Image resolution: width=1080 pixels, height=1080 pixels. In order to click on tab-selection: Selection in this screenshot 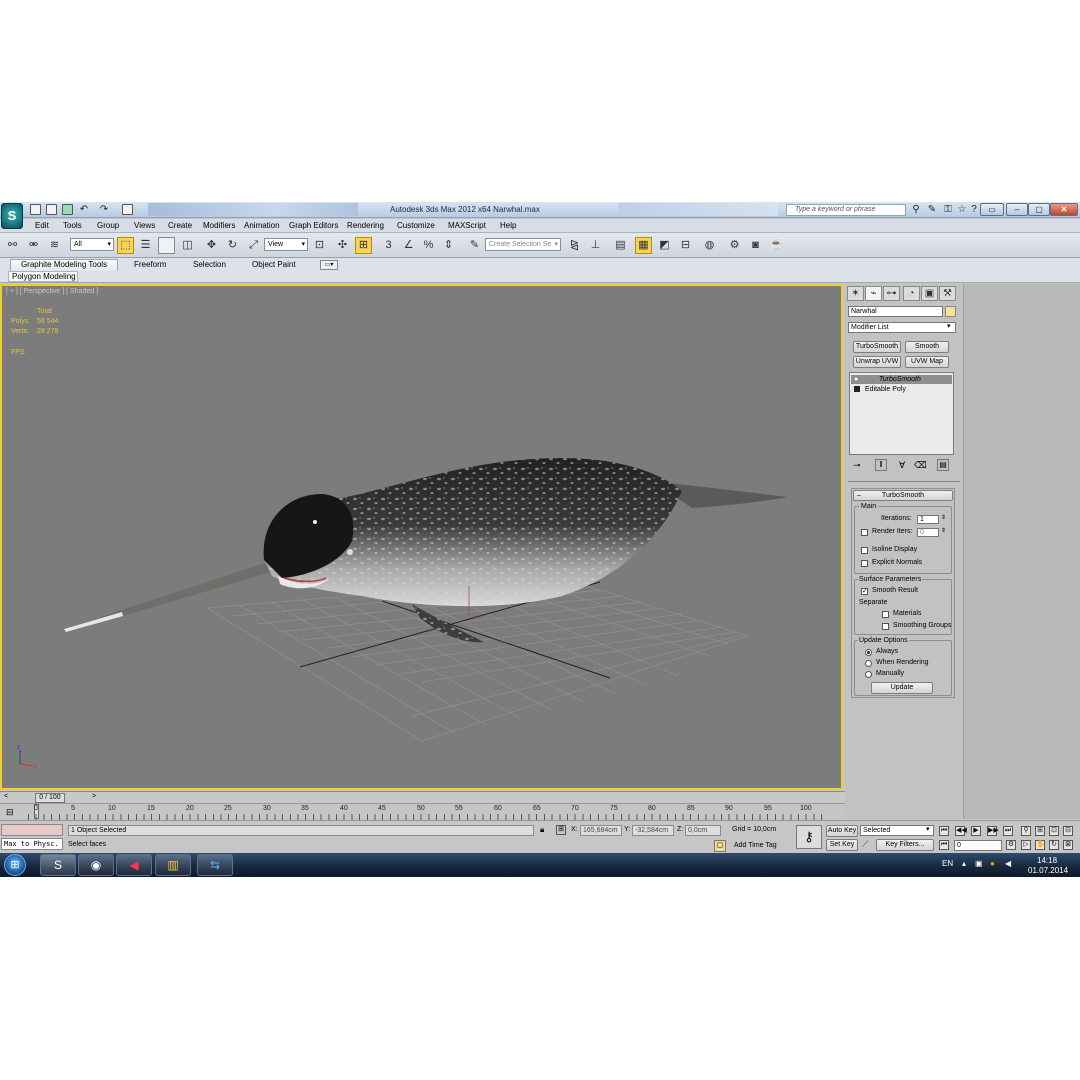, I will do `click(209, 265)`.